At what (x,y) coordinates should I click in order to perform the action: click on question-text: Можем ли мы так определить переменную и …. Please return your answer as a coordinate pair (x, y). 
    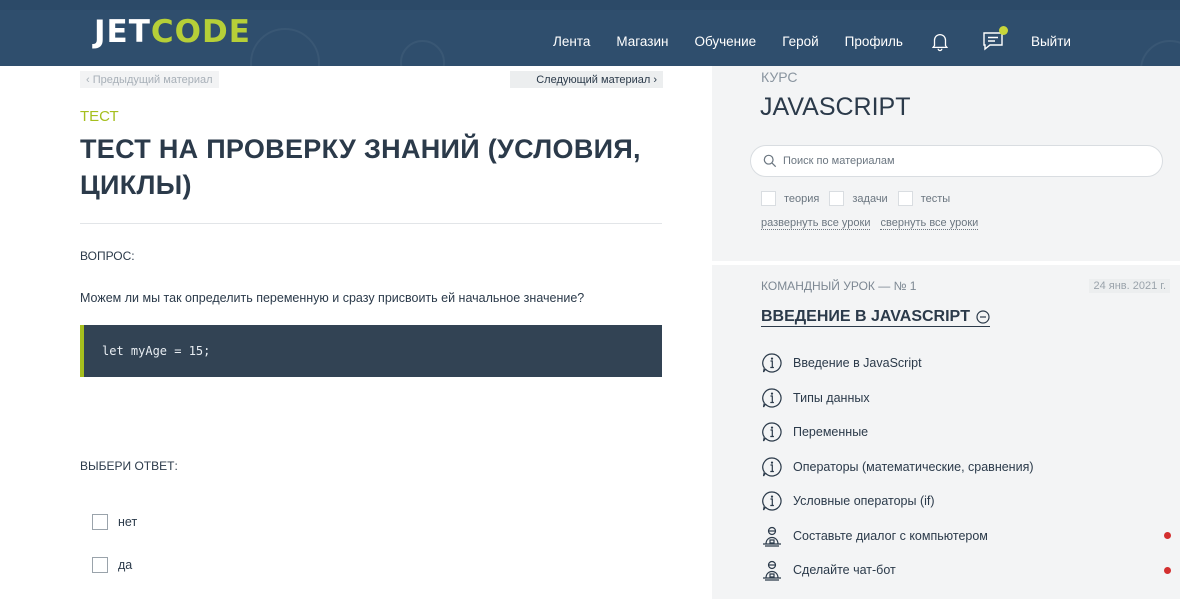
    Looking at the image, I should click on (332, 298).